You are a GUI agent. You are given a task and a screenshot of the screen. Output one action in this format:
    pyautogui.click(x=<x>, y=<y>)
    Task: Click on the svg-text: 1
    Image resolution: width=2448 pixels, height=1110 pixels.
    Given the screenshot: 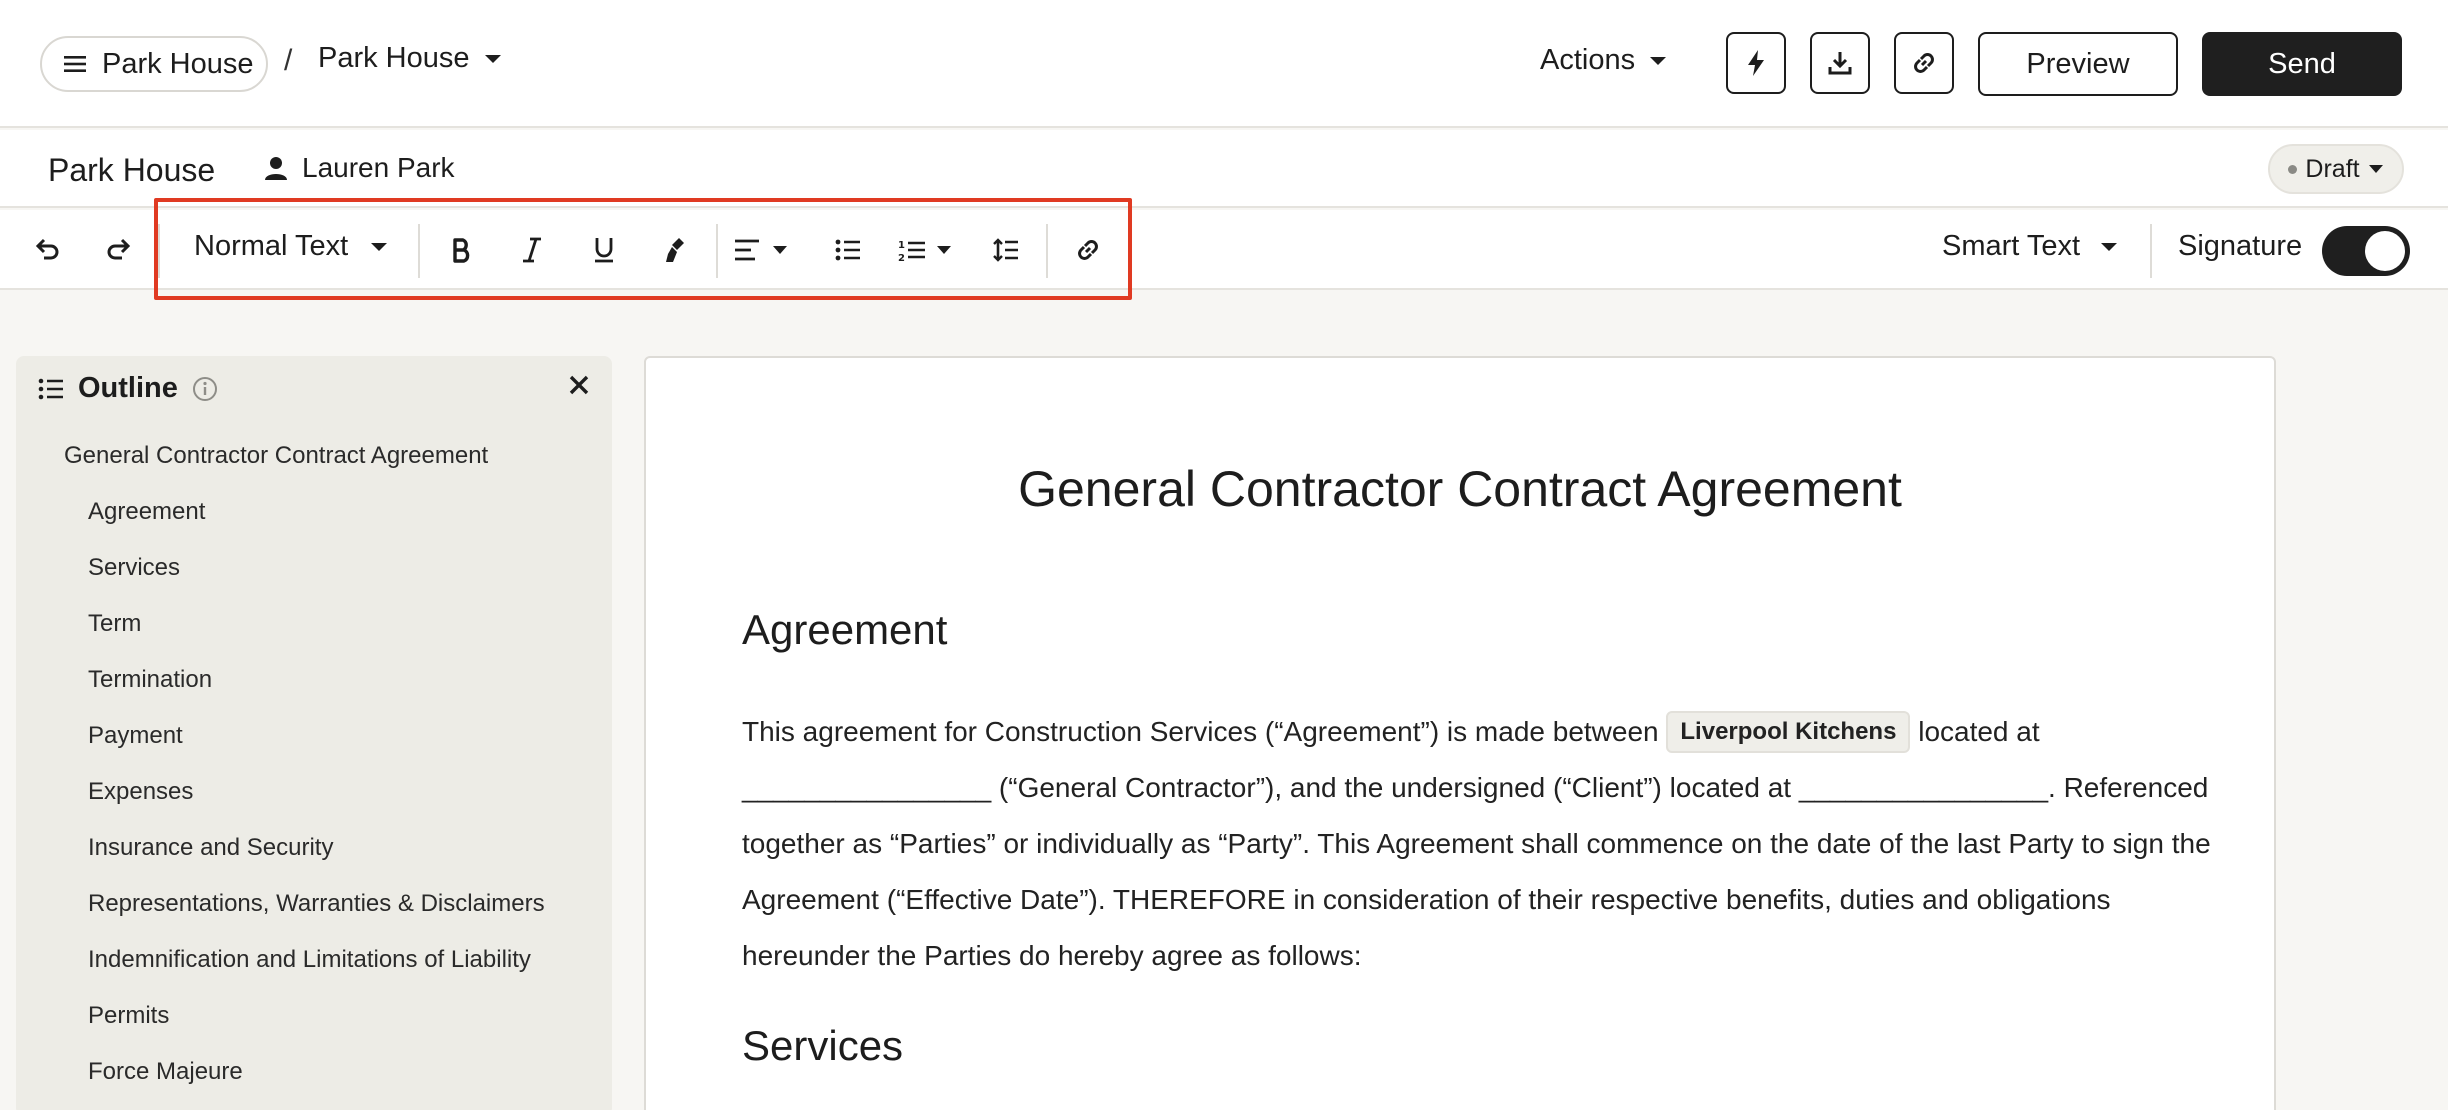 What is the action you would take?
    pyautogui.click(x=901, y=245)
    